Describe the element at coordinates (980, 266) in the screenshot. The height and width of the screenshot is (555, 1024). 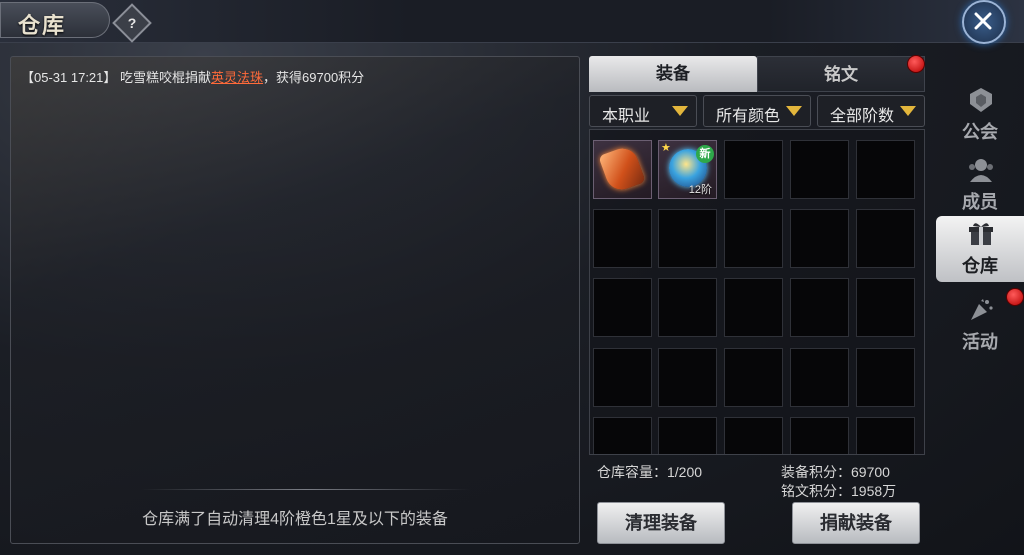
I see `nav-label-storage: 仓库` at that location.